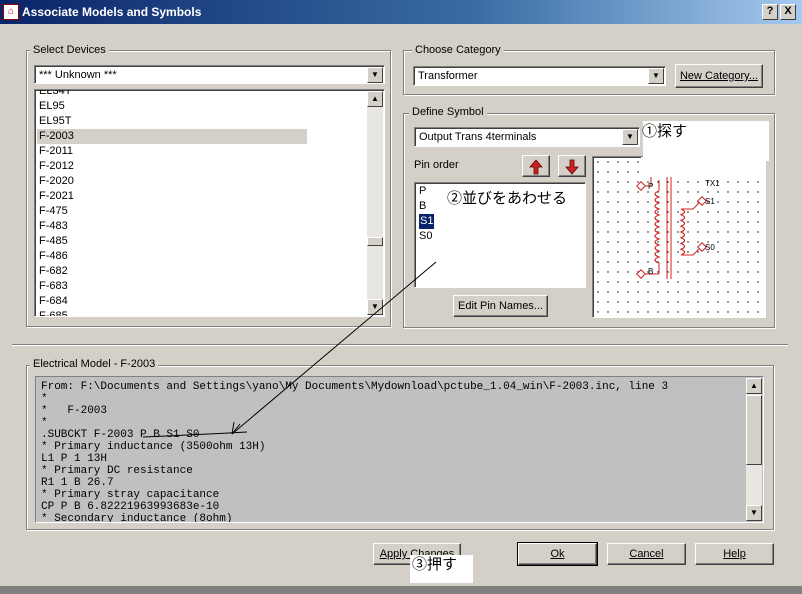  Describe the element at coordinates (448, 76) in the screenshot. I see `category-value: Transformer` at that location.